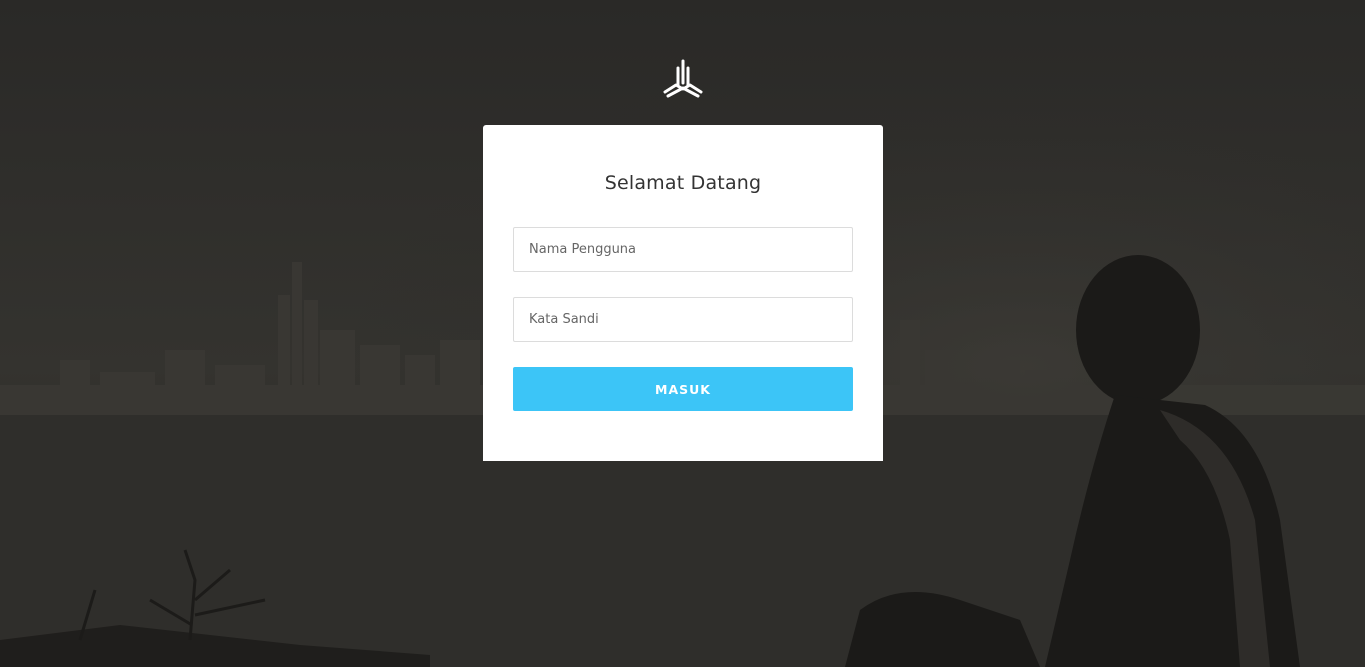  Describe the element at coordinates (683, 293) in the screenshot. I see `login-card: Selamat Datang MASUK` at that location.